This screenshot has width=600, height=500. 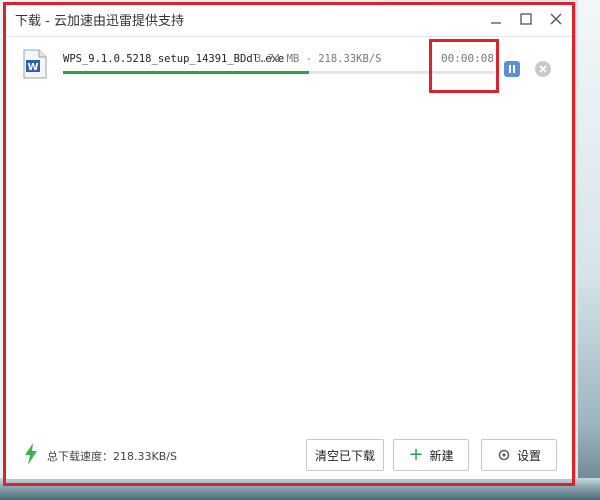 I want to click on pause-button, so click(x=512, y=69).